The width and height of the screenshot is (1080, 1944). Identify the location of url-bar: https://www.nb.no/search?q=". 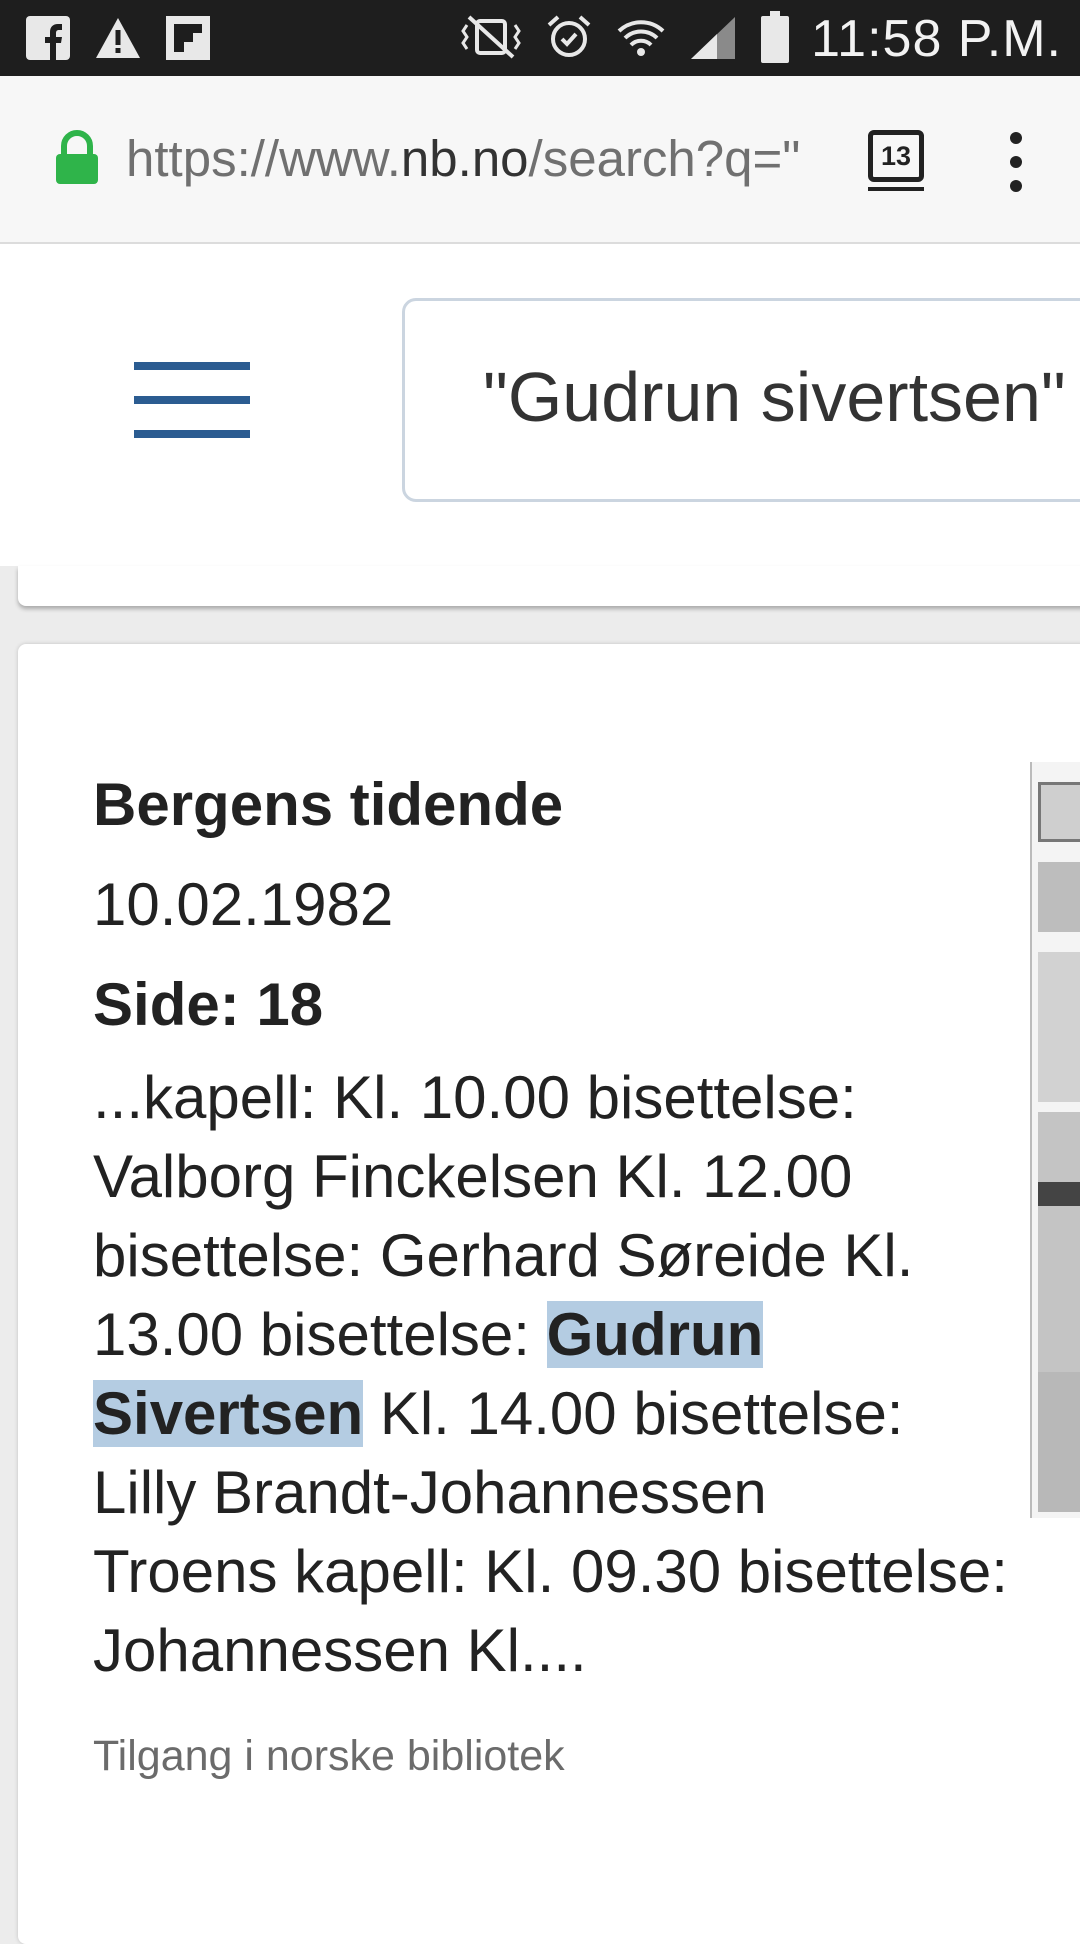
(476, 159).